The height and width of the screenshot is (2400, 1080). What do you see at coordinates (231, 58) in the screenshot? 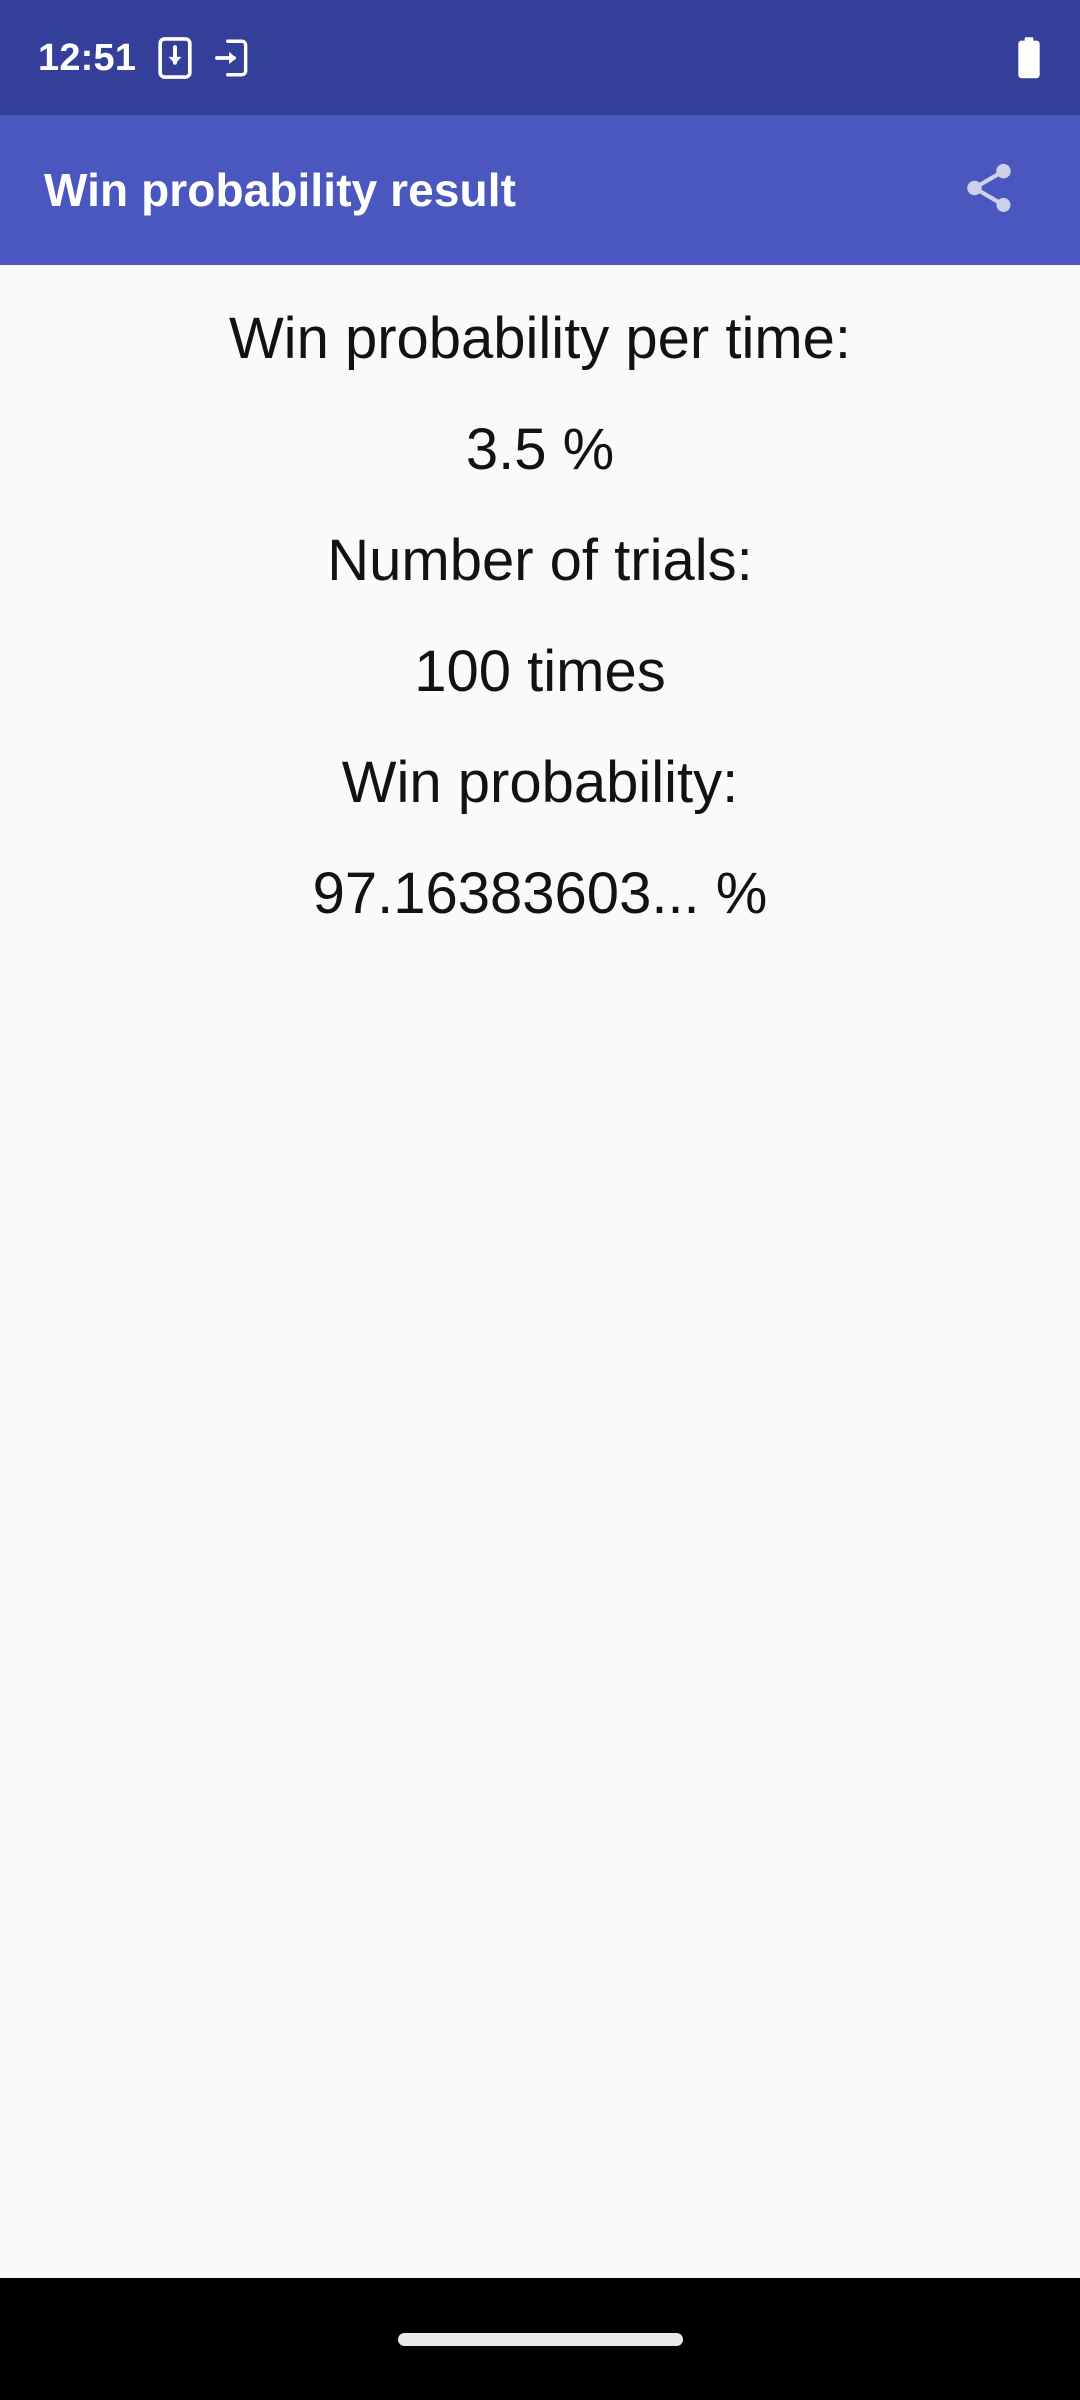
I see `app-install-icon` at bounding box center [231, 58].